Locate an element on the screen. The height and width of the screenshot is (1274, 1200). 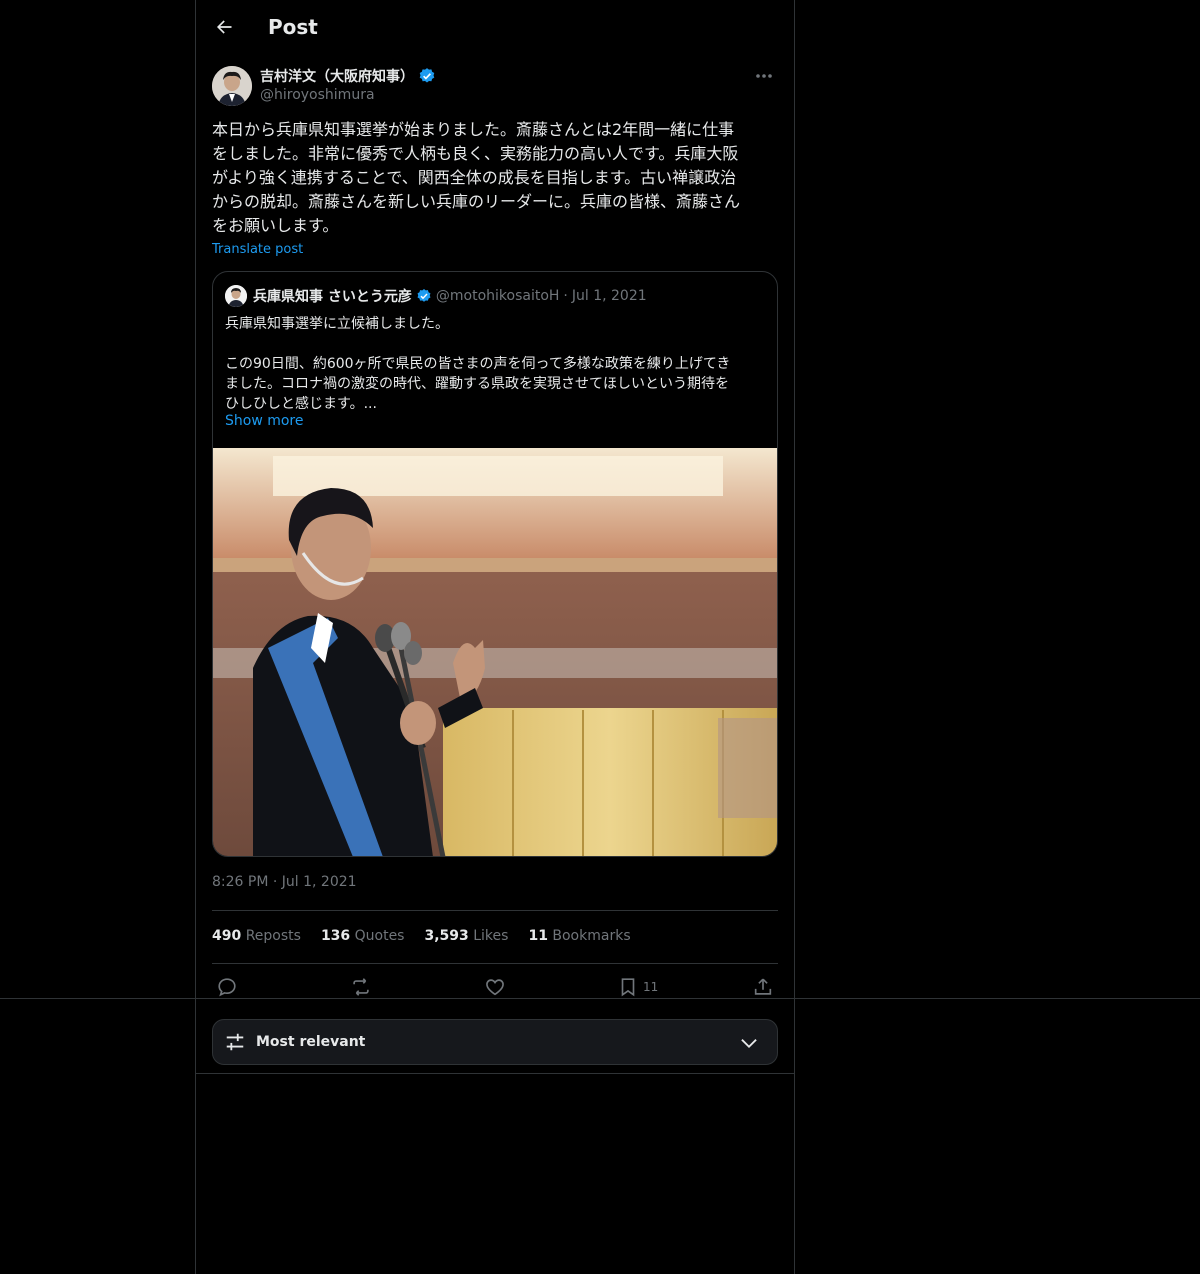
reply-sort-dropdown: Most relevant is located at coordinates (495, 1042).